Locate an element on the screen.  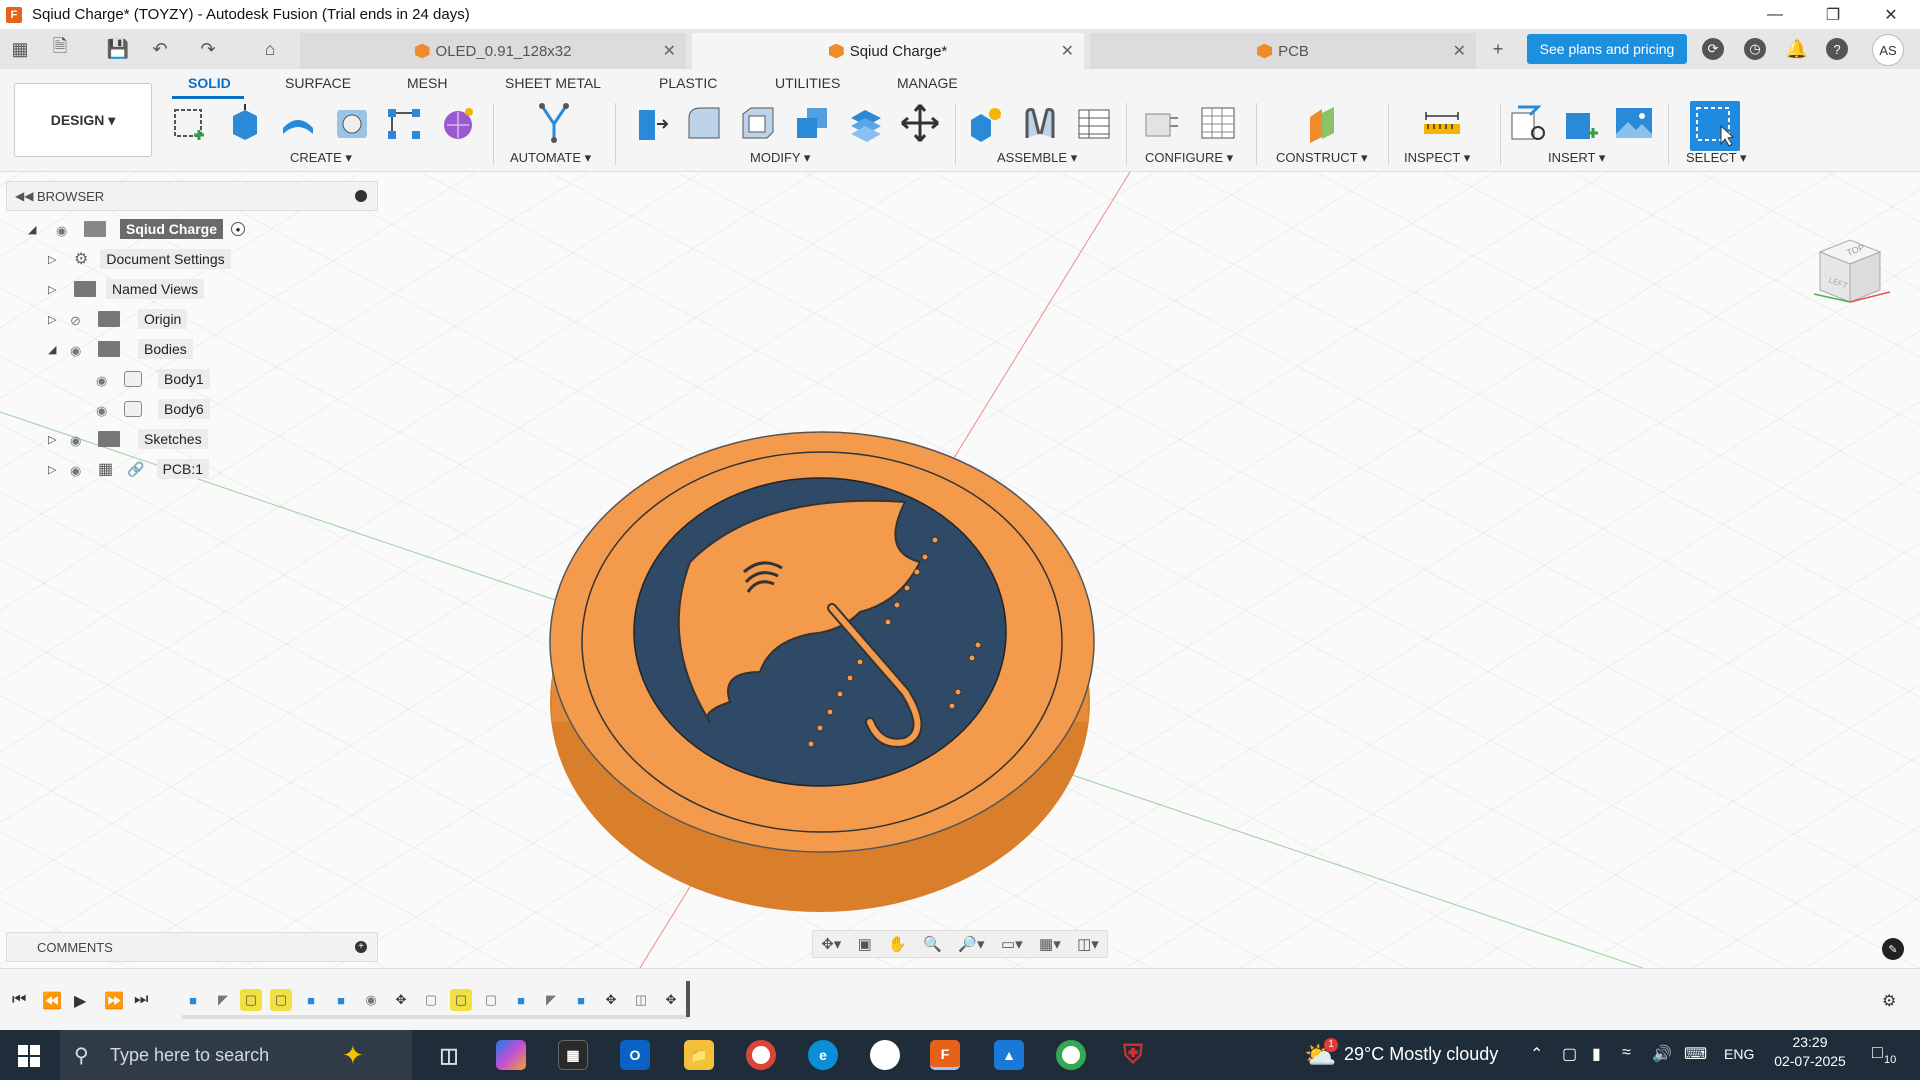
combine-icon is located at coordinates (812, 123).